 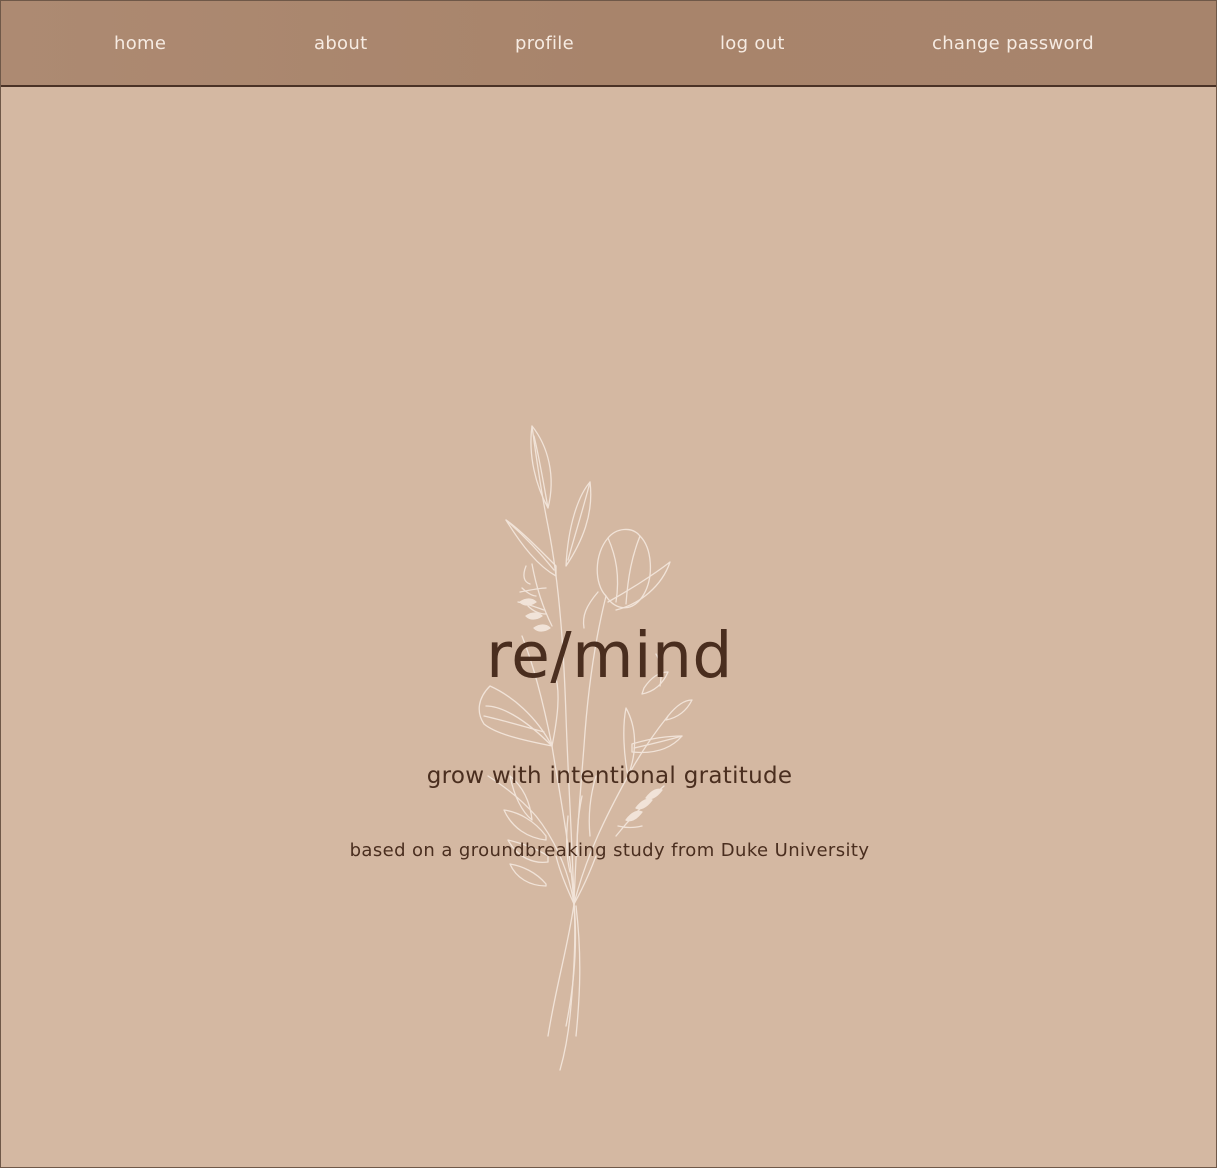 What do you see at coordinates (609, 776) in the screenshot?
I see `tagline: grow with intentional gratitude` at bounding box center [609, 776].